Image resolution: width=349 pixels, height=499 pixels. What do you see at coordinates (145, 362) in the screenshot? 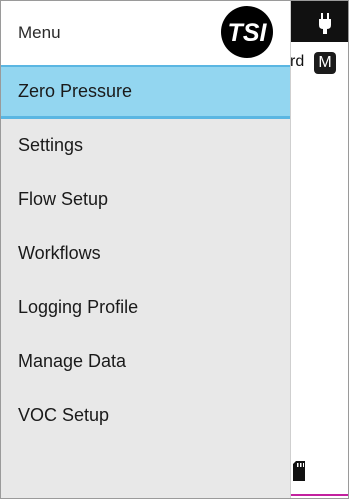
I see `menu-item-manage-data: Manage Data` at bounding box center [145, 362].